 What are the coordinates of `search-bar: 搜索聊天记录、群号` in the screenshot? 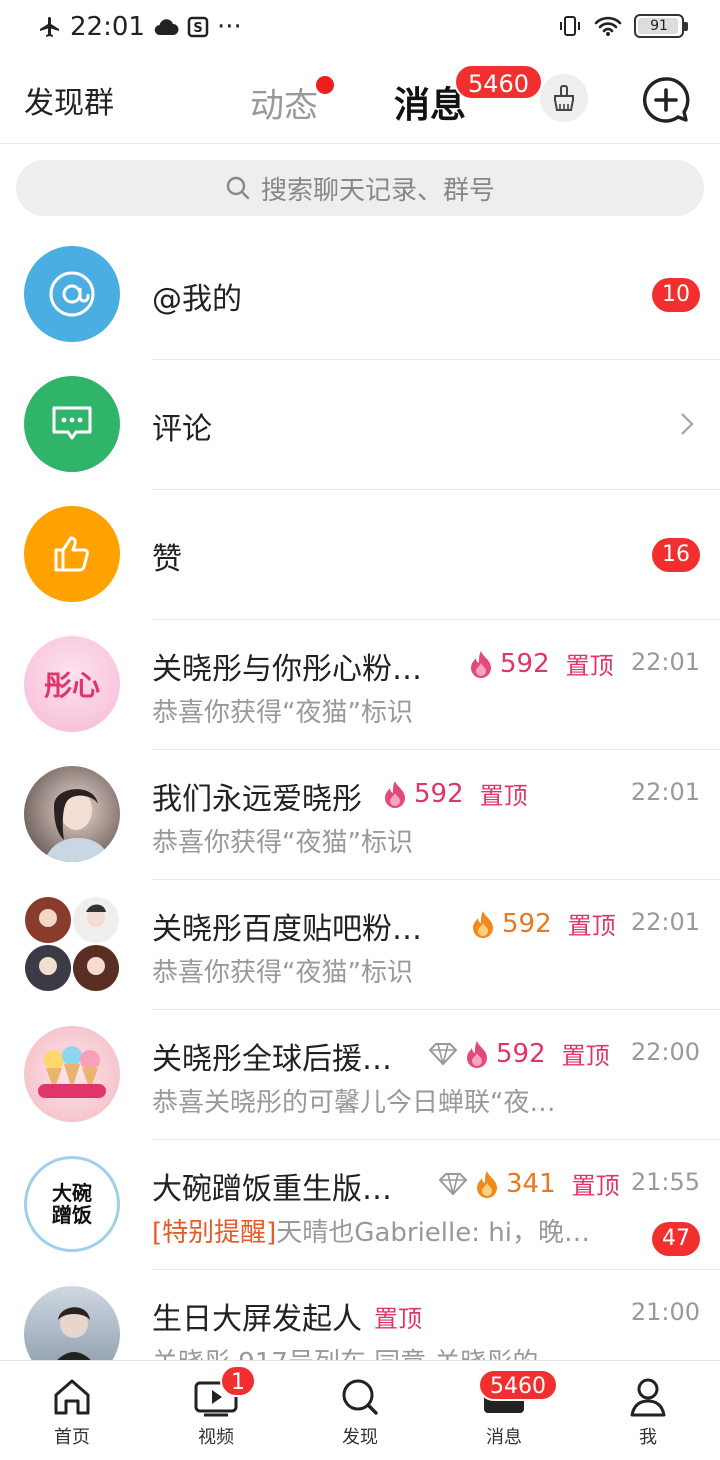 It's located at (360, 188).